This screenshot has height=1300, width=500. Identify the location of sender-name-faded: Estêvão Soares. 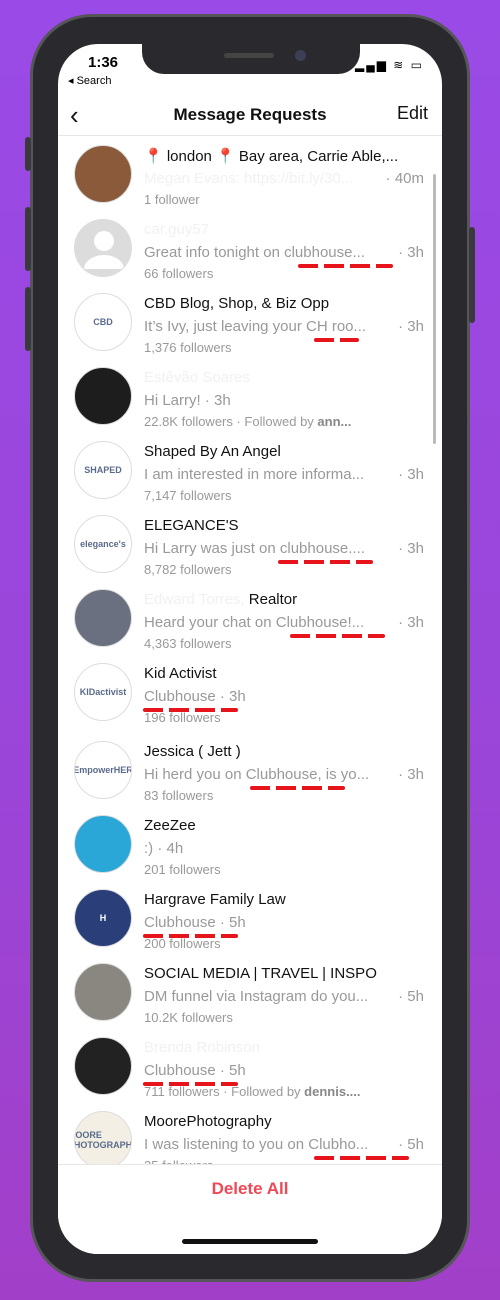
(197, 377).